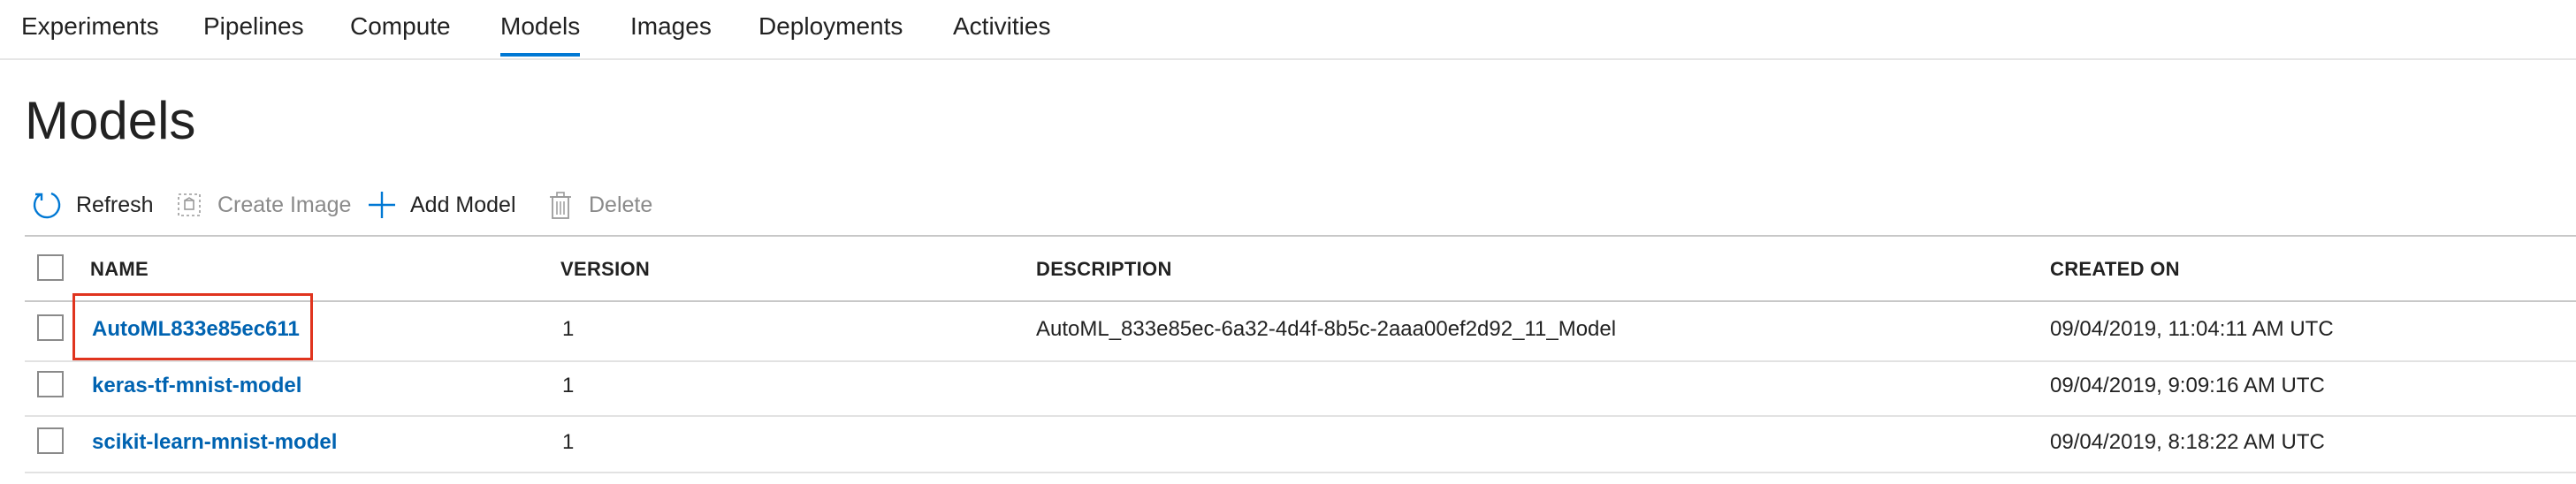 Image resolution: width=2576 pixels, height=484 pixels. What do you see at coordinates (382, 205) in the screenshot?
I see `plus-icon` at bounding box center [382, 205].